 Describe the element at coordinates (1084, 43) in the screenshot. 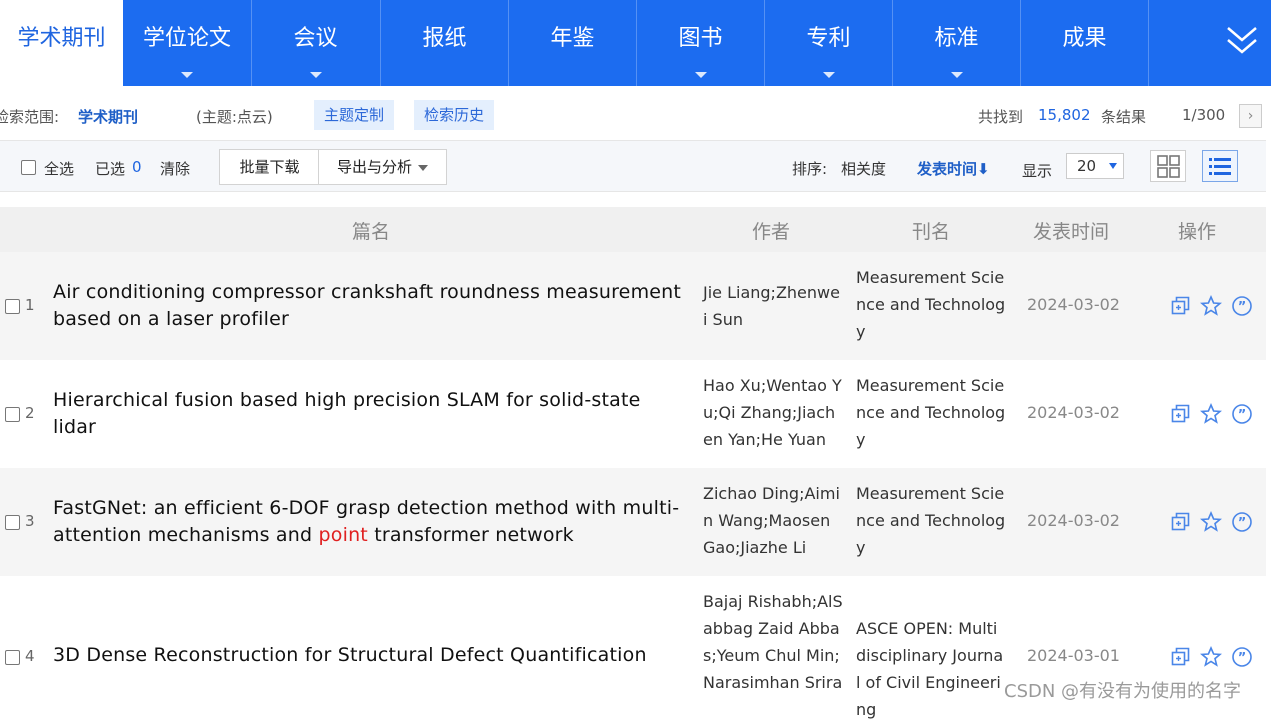

I see `tab-achievements: 成果` at that location.